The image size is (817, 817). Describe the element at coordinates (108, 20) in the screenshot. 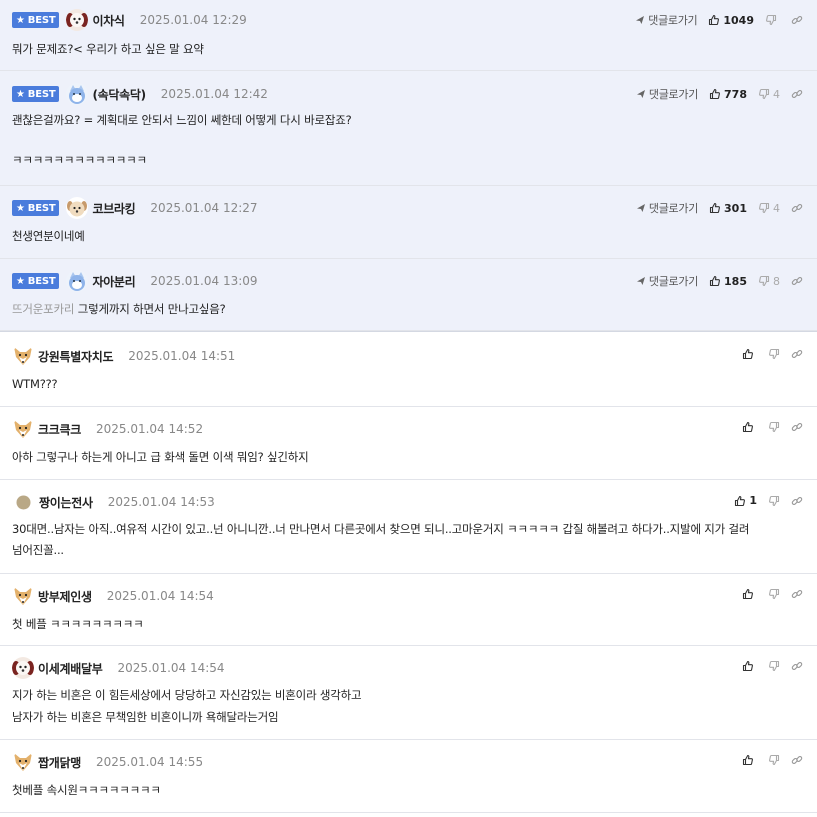

I see `username: 이차식` at that location.